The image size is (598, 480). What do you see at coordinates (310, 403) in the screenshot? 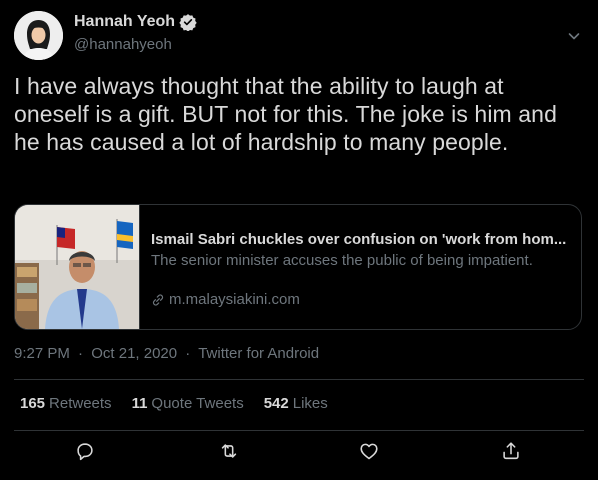
I see `likes-label: Likes` at bounding box center [310, 403].